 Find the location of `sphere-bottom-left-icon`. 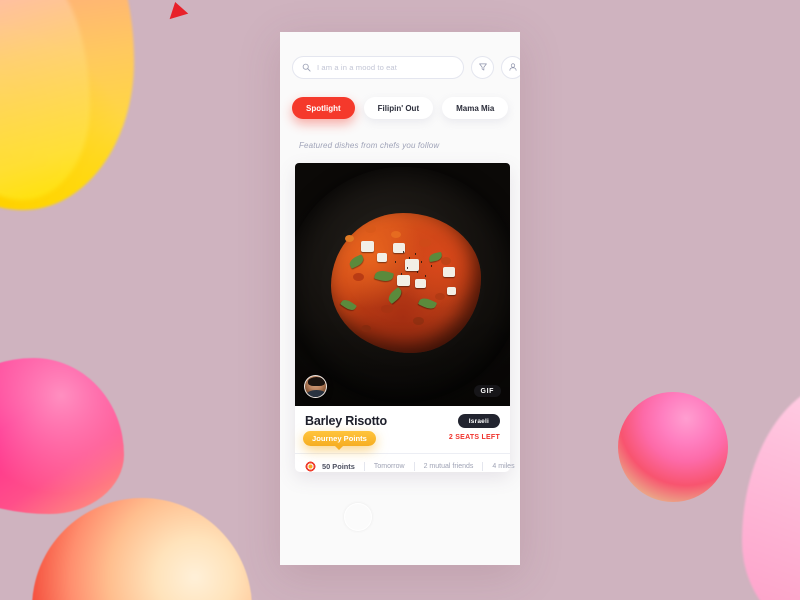

sphere-bottom-left-icon is located at coordinates (142, 549).